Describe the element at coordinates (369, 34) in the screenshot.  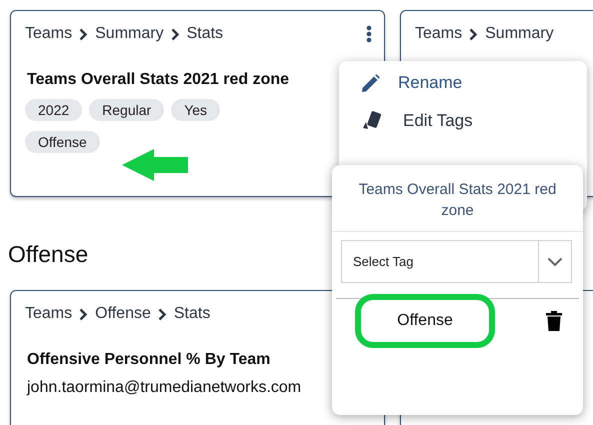
I see `more-options-icon` at that location.